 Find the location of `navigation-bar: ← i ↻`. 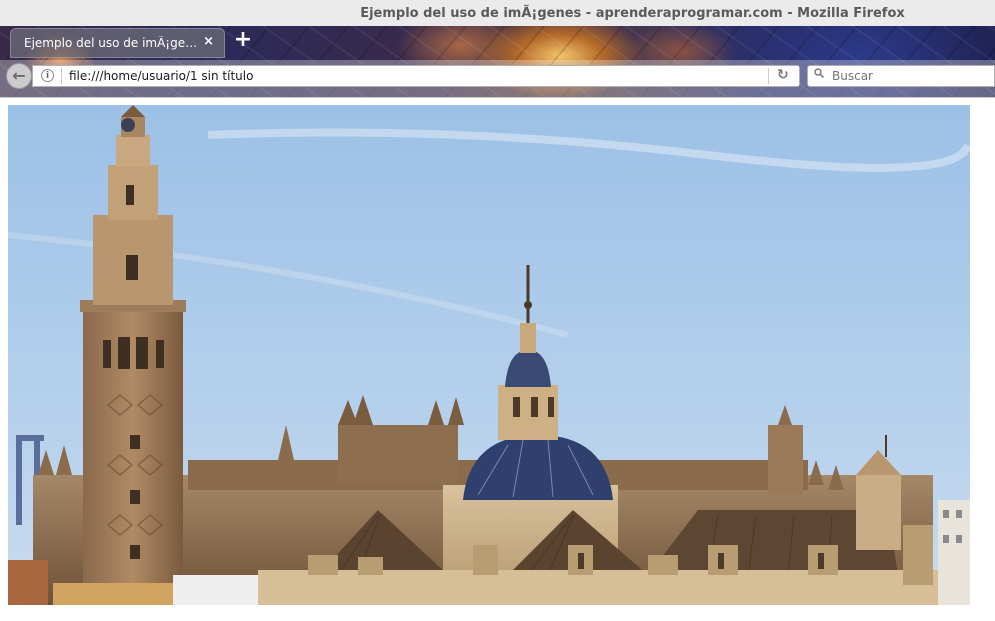

navigation-bar: ← i ↻ is located at coordinates (497, 78).